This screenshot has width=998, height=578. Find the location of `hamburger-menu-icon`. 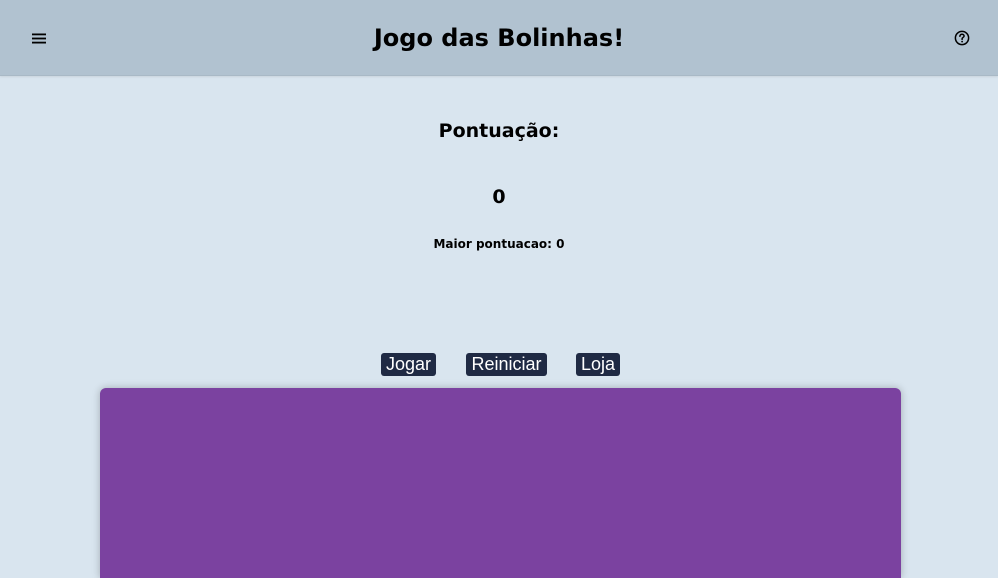

hamburger-menu-icon is located at coordinates (39, 38).